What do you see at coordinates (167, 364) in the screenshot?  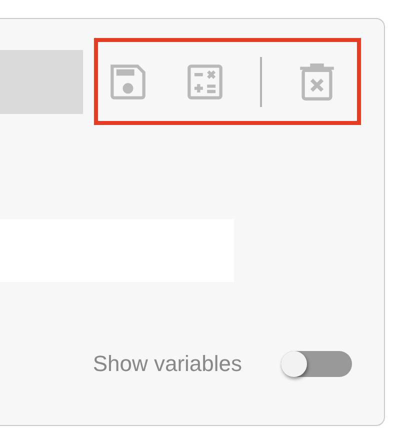 I see `toggle-label: Show variables` at bounding box center [167, 364].